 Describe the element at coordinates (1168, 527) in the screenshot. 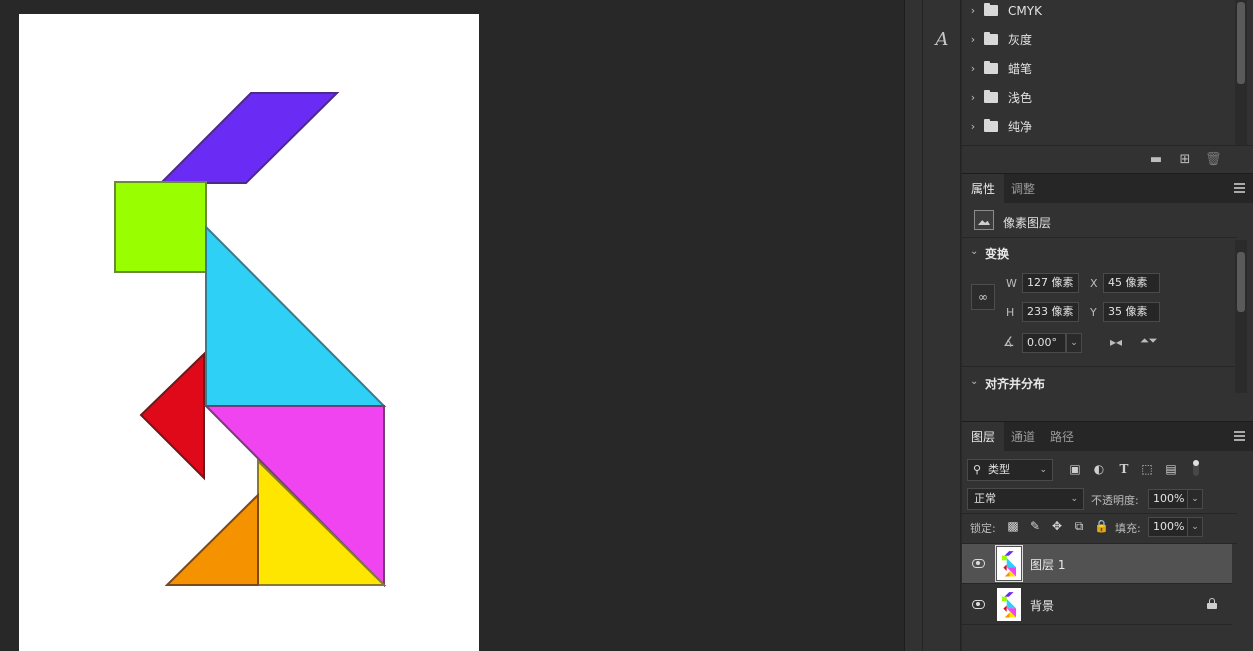

I see `fill-field: 100%` at that location.